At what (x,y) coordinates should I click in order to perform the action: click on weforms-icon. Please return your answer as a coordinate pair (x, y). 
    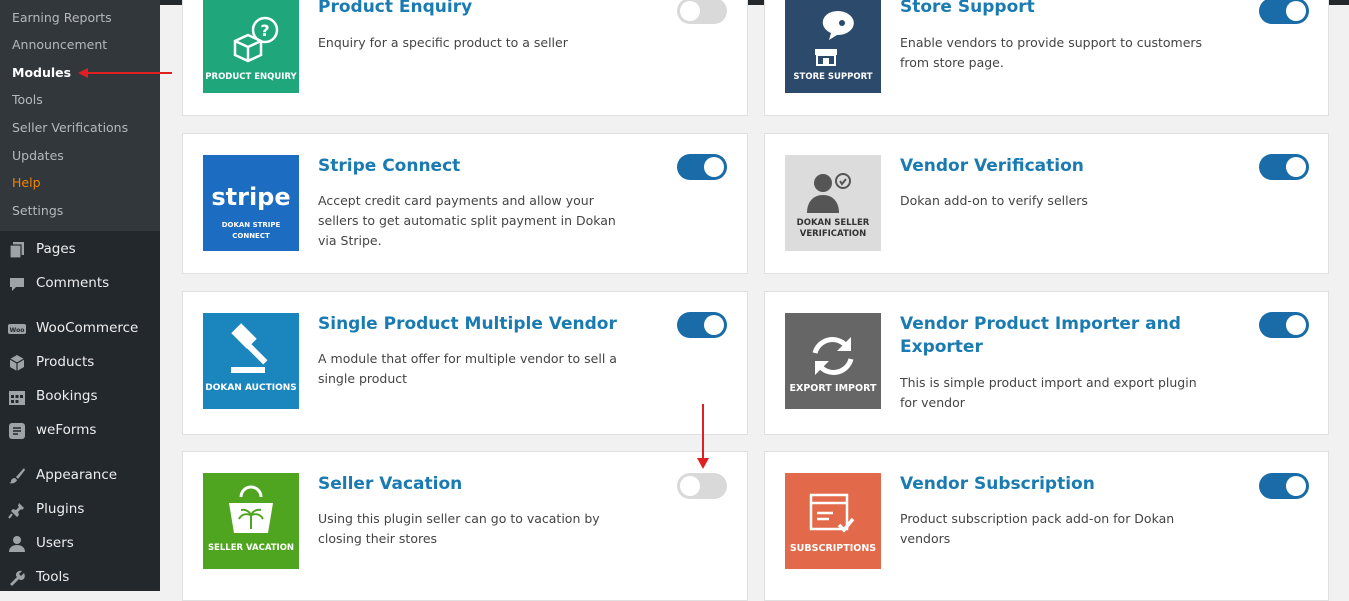
    Looking at the image, I should click on (17, 431).